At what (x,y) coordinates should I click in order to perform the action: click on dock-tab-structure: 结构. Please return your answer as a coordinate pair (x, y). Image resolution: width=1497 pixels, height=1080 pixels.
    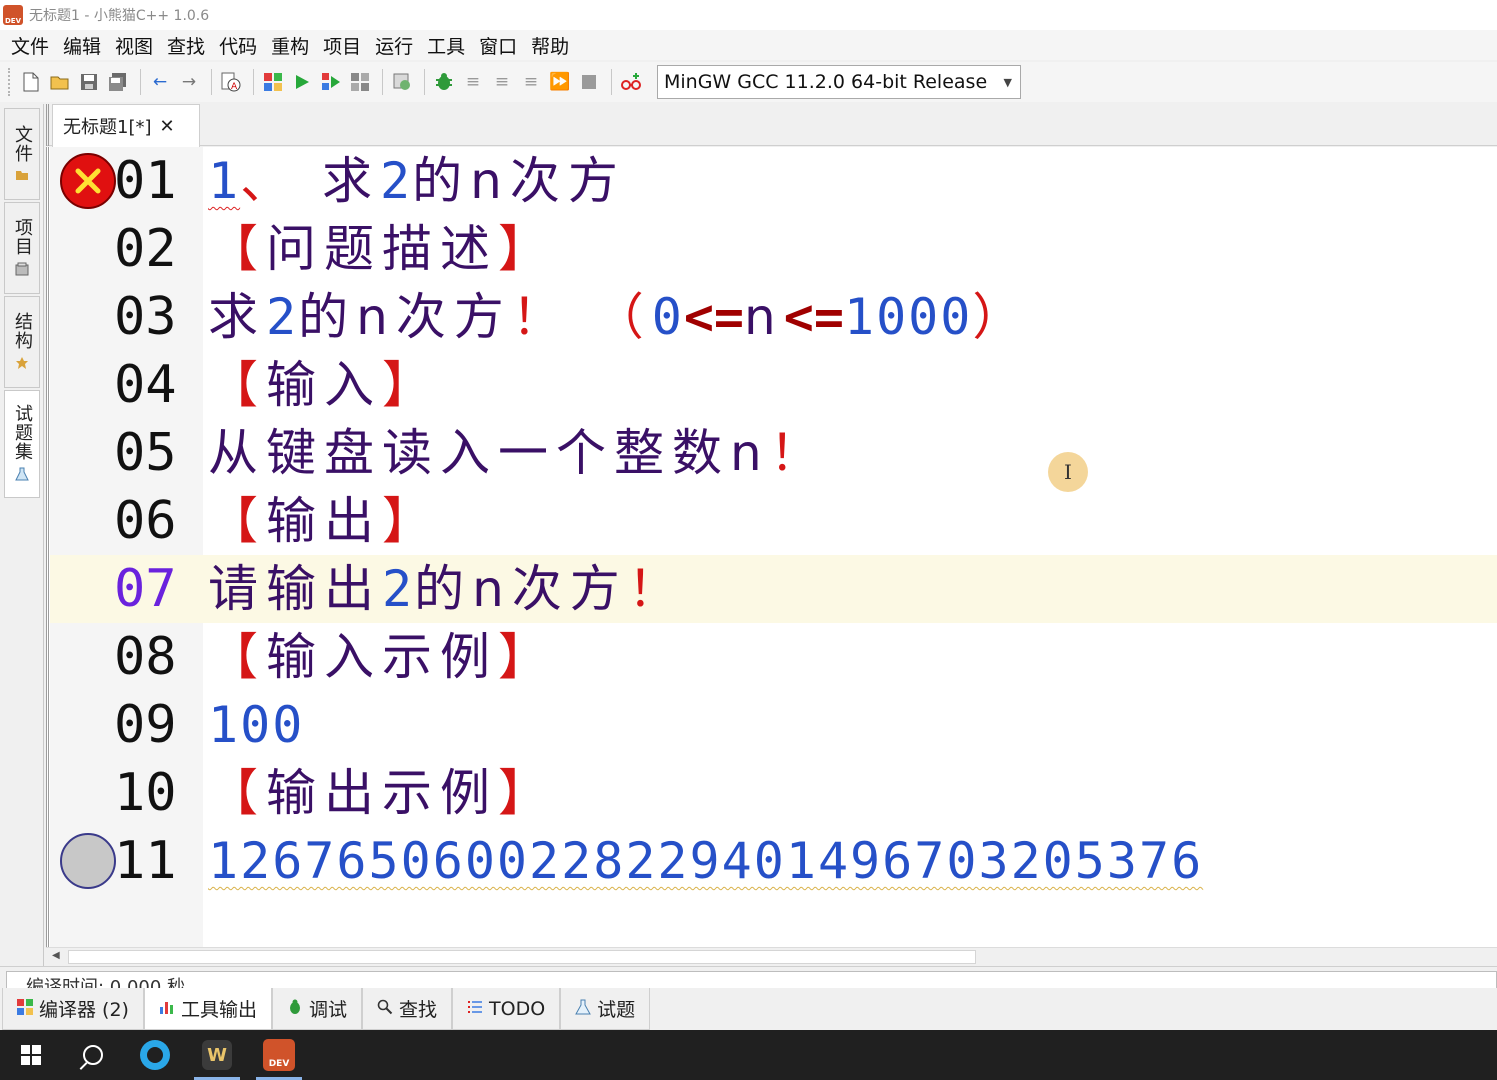
    Looking at the image, I should click on (22, 342).